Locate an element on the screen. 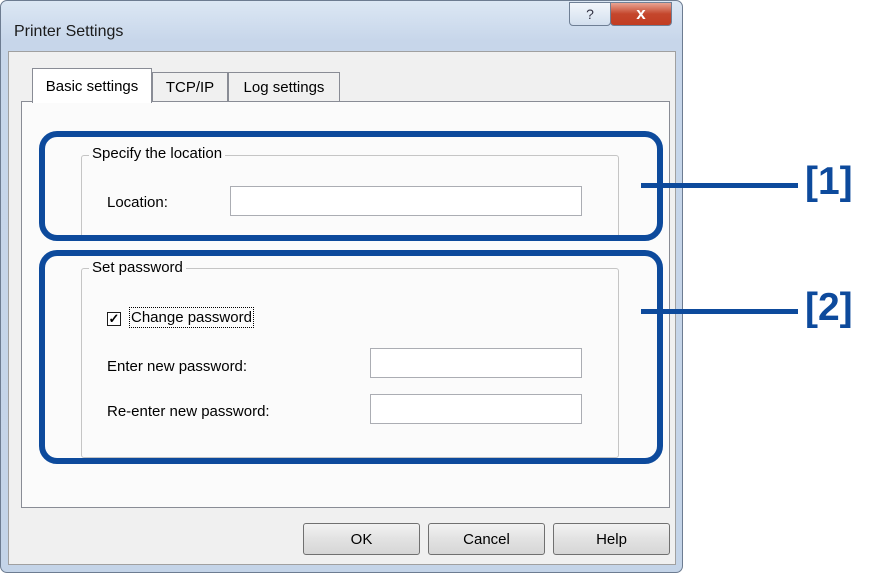 The height and width of the screenshot is (576, 876). tab-log-settings: Log settings is located at coordinates (284, 87).